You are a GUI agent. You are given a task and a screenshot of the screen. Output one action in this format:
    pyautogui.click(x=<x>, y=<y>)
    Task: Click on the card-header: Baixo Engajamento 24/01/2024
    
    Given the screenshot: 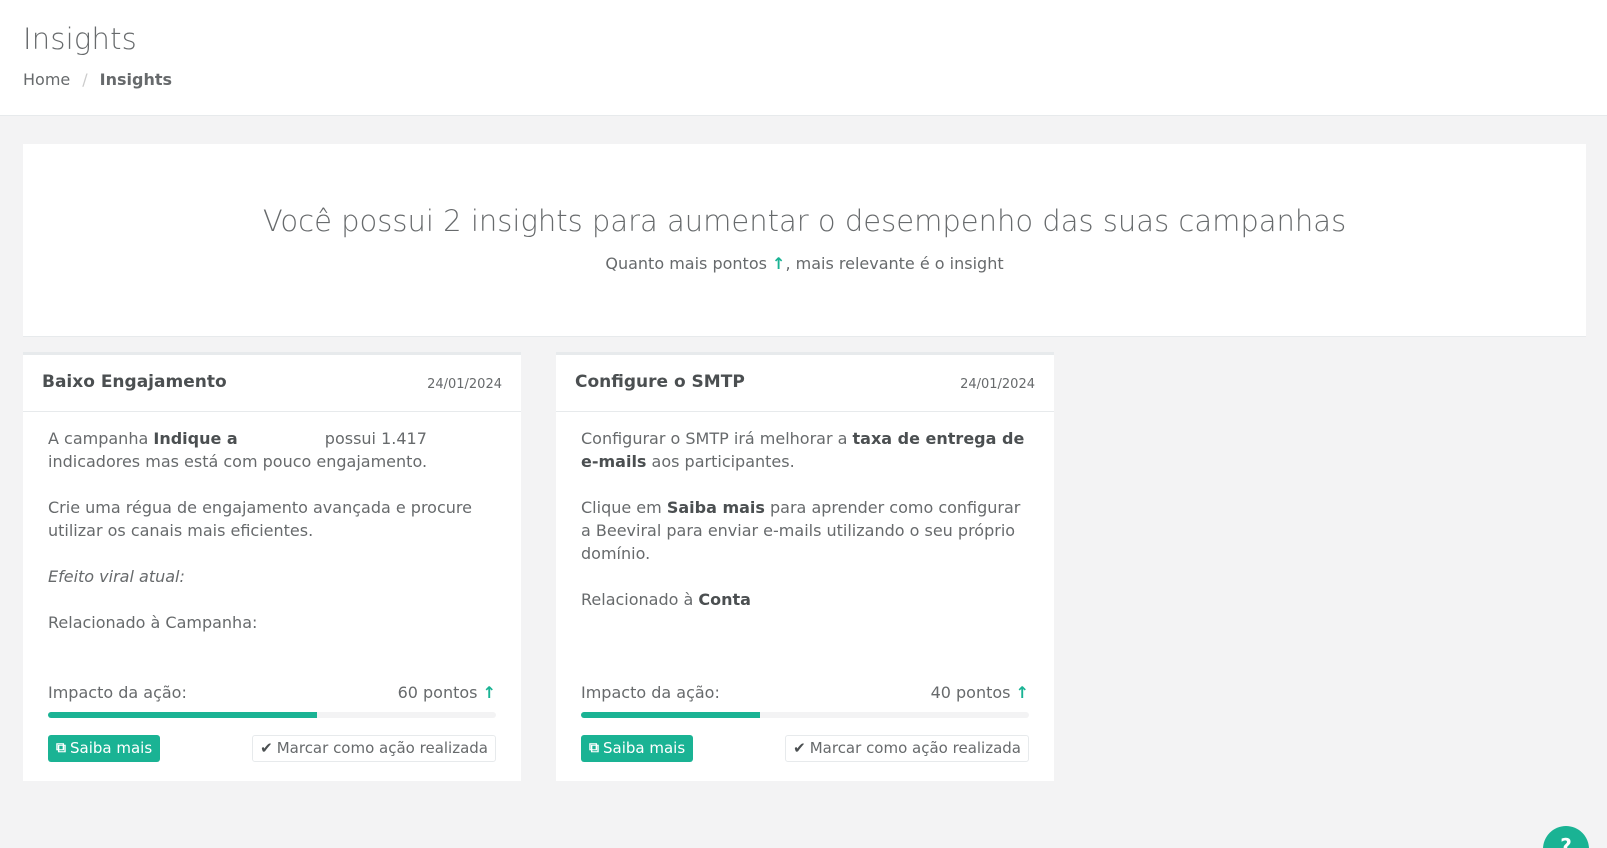 What is the action you would take?
    pyautogui.click(x=272, y=383)
    